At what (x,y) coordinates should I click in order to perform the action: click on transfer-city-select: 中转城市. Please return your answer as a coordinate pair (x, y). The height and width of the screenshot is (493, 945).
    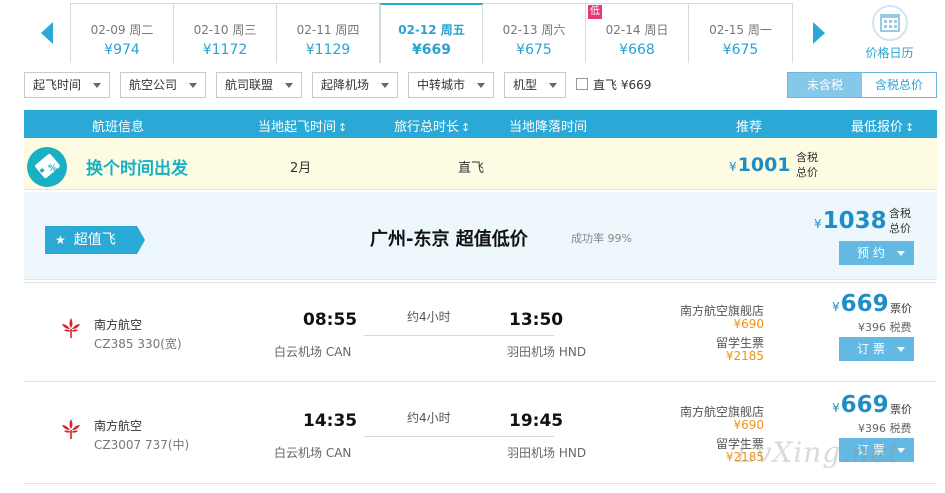
    Looking at the image, I should click on (451, 85).